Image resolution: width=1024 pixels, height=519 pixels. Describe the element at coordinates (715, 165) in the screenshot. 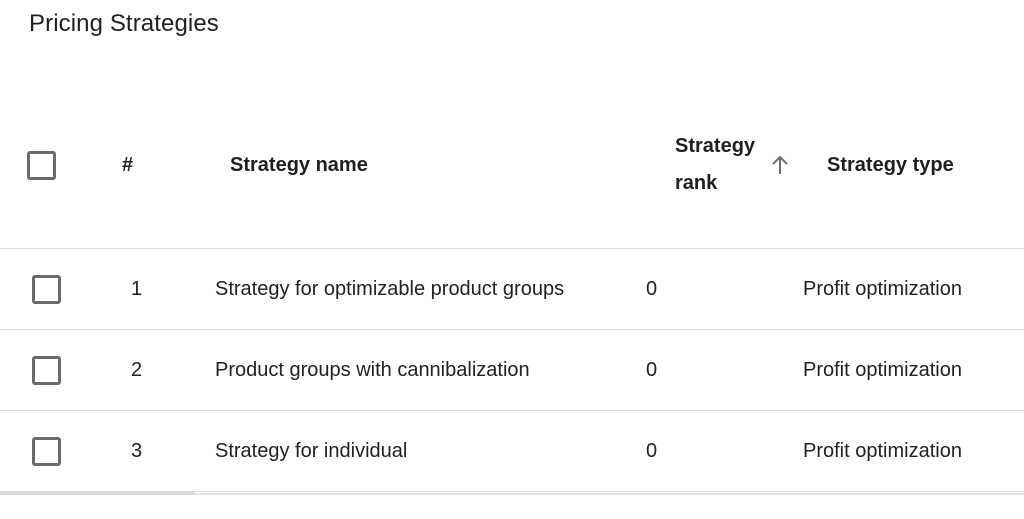

I see `column-header-strategy-rank: Strategy rank` at that location.